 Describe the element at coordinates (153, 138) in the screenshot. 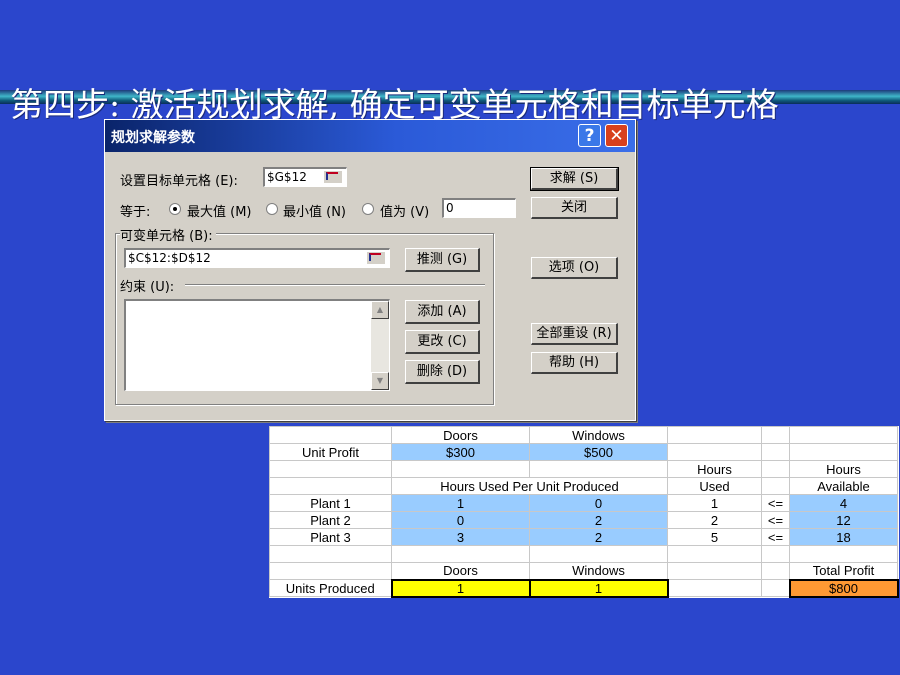

I see `dialog-title: 规划求解参数` at that location.